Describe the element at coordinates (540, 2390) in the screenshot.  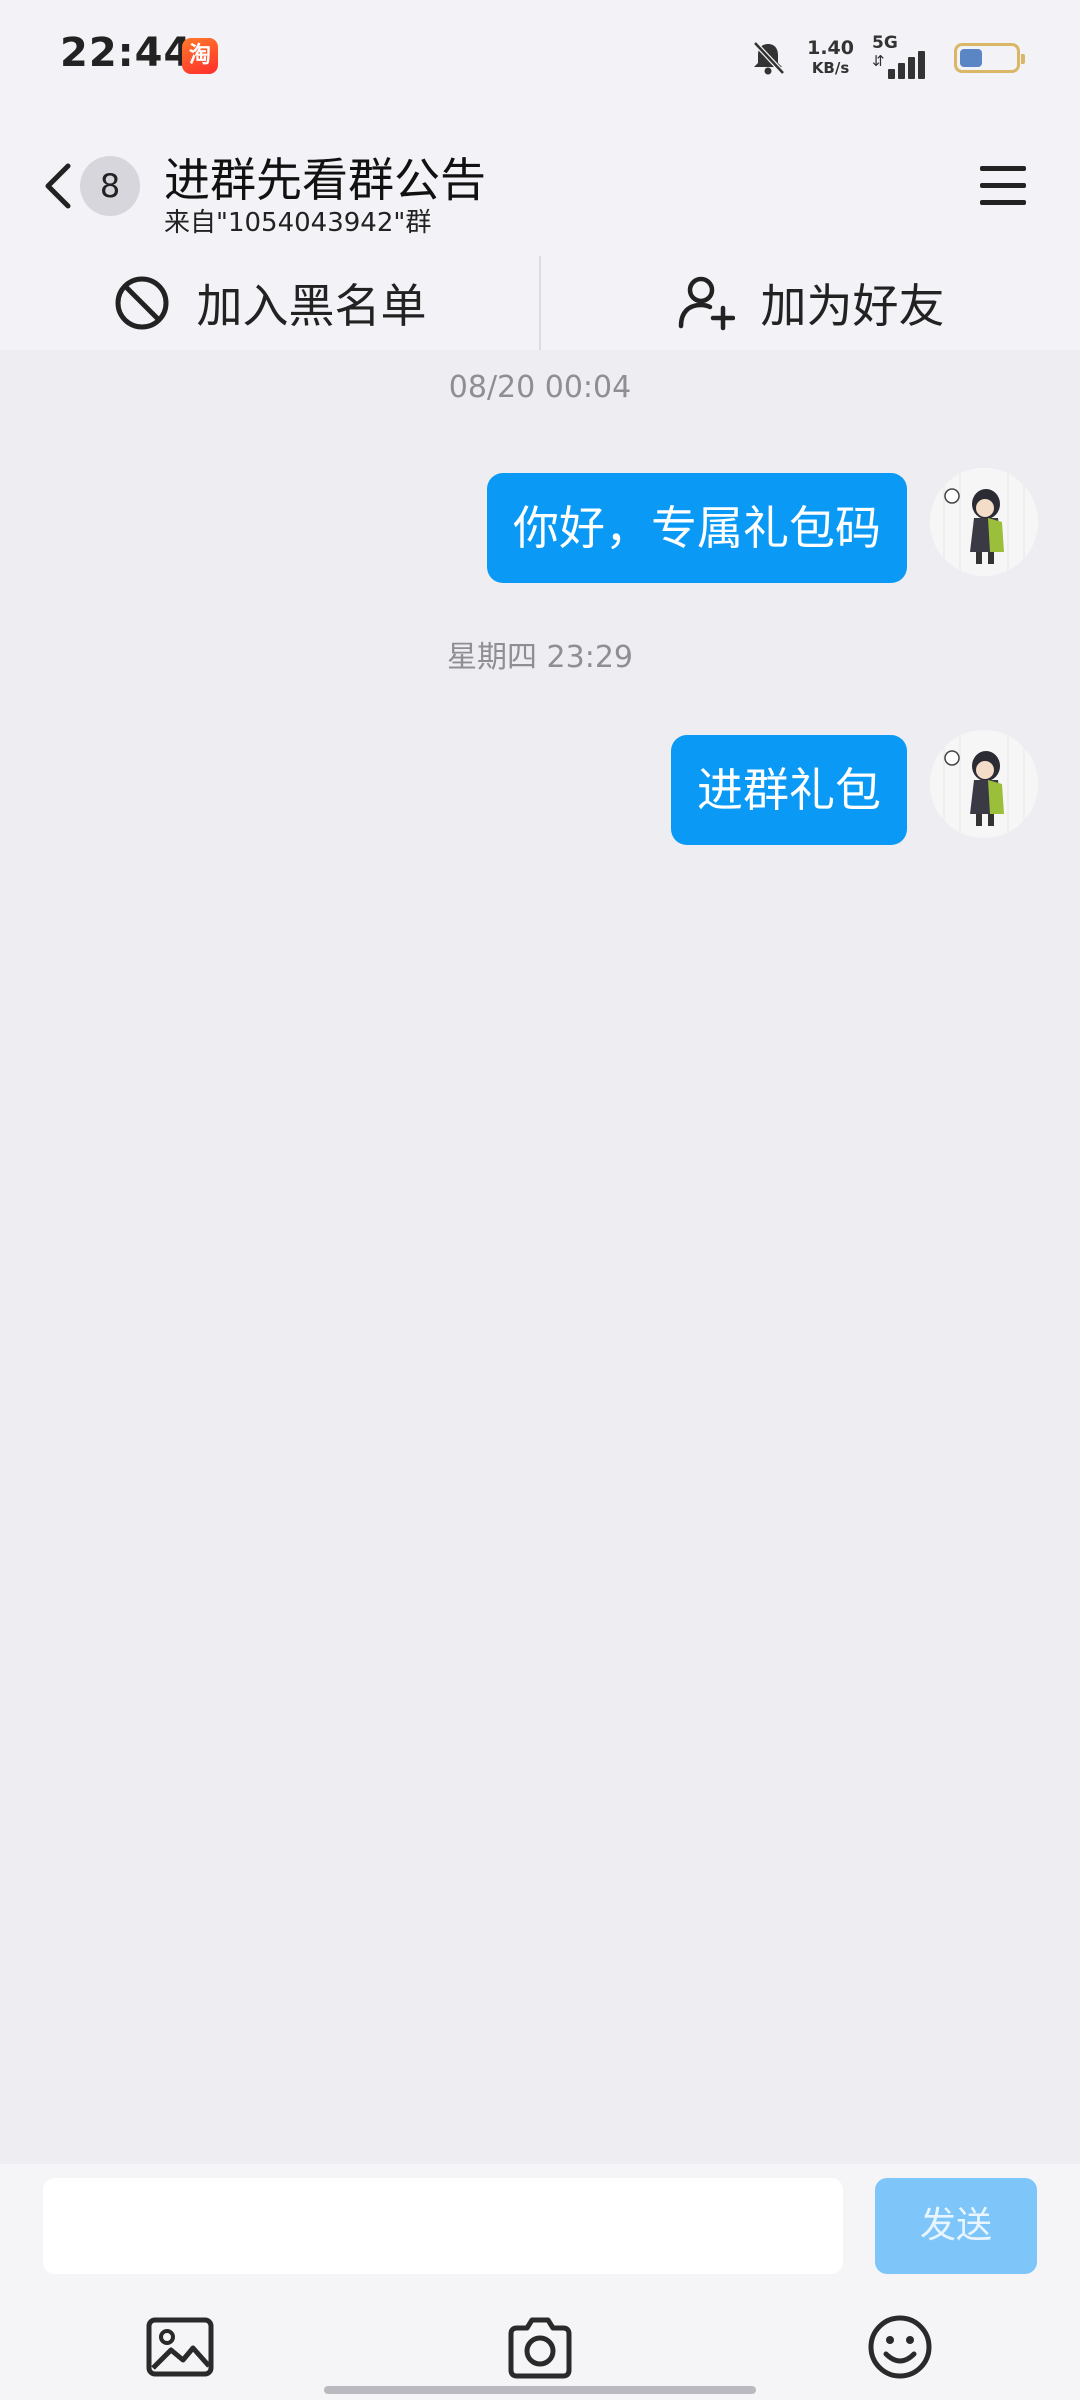
I see `home-indicator` at that location.